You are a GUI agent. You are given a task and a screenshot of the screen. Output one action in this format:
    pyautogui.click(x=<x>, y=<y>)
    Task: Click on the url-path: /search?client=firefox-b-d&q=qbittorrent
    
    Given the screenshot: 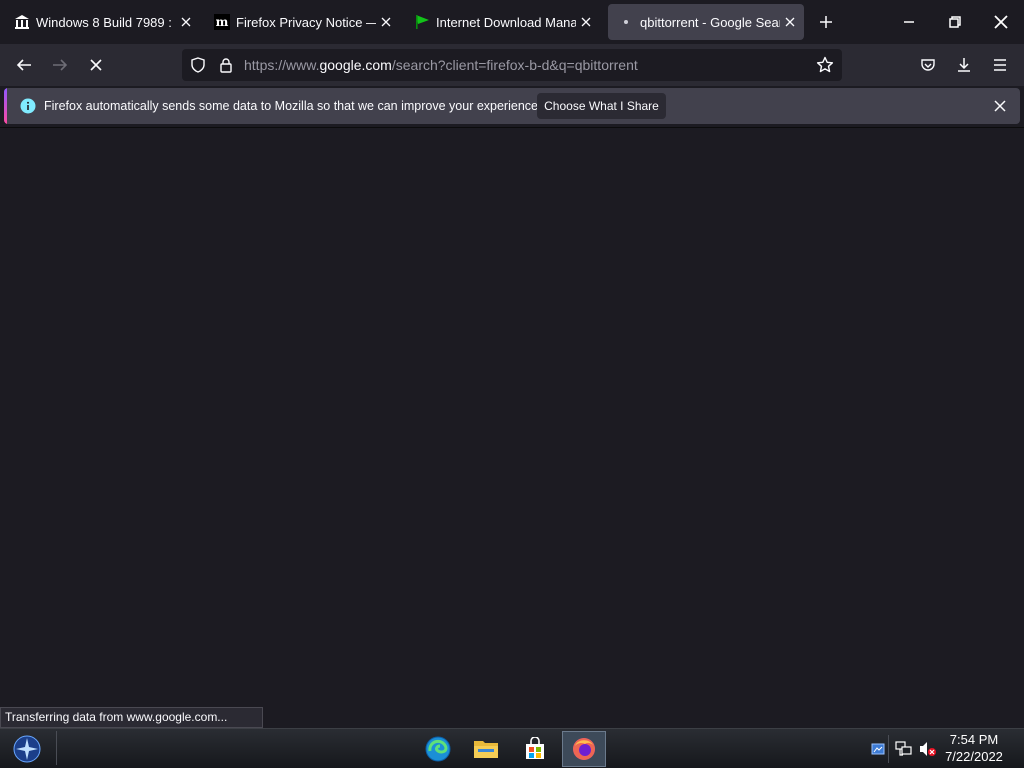 What is the action you would take?
    pyautogui.click(x=514, y=65)
    